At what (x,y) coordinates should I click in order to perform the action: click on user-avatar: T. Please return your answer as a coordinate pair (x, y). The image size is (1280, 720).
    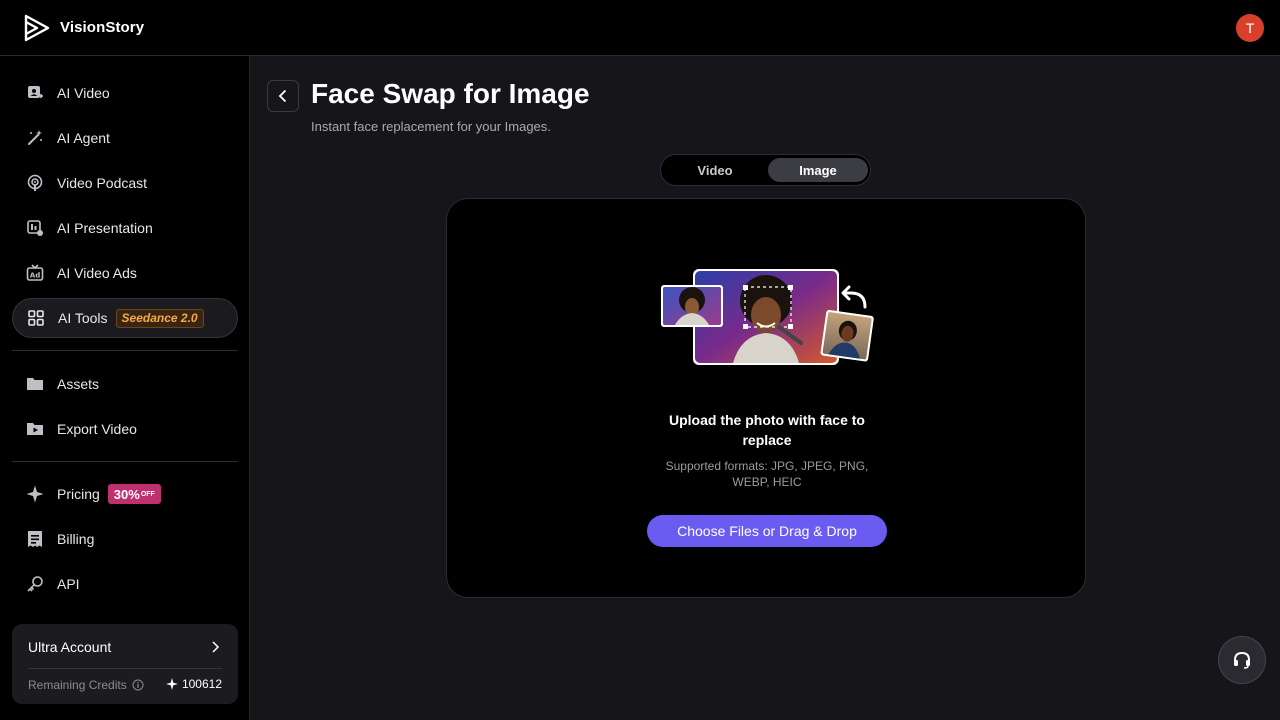
    Looking at the image, I should click on (1250, 28).